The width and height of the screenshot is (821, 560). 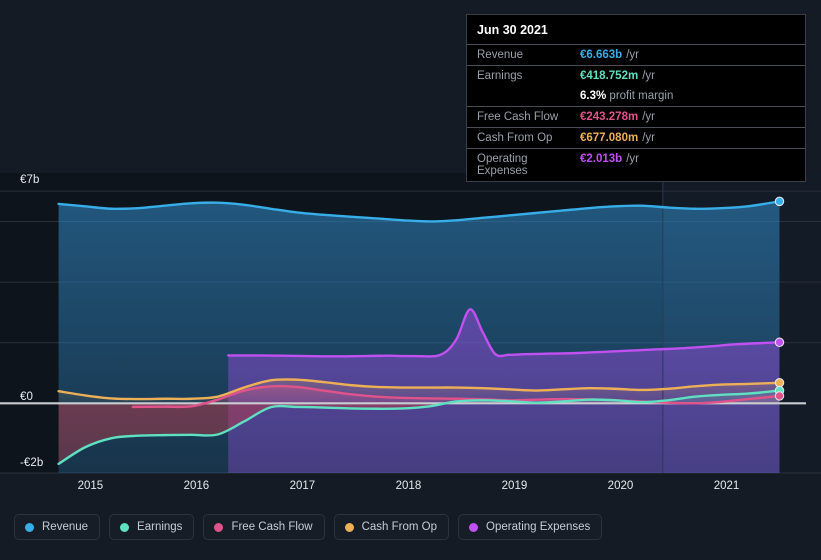 I want to click on tooltip-unit-earnings: /yr, so click(x=648, y=76).